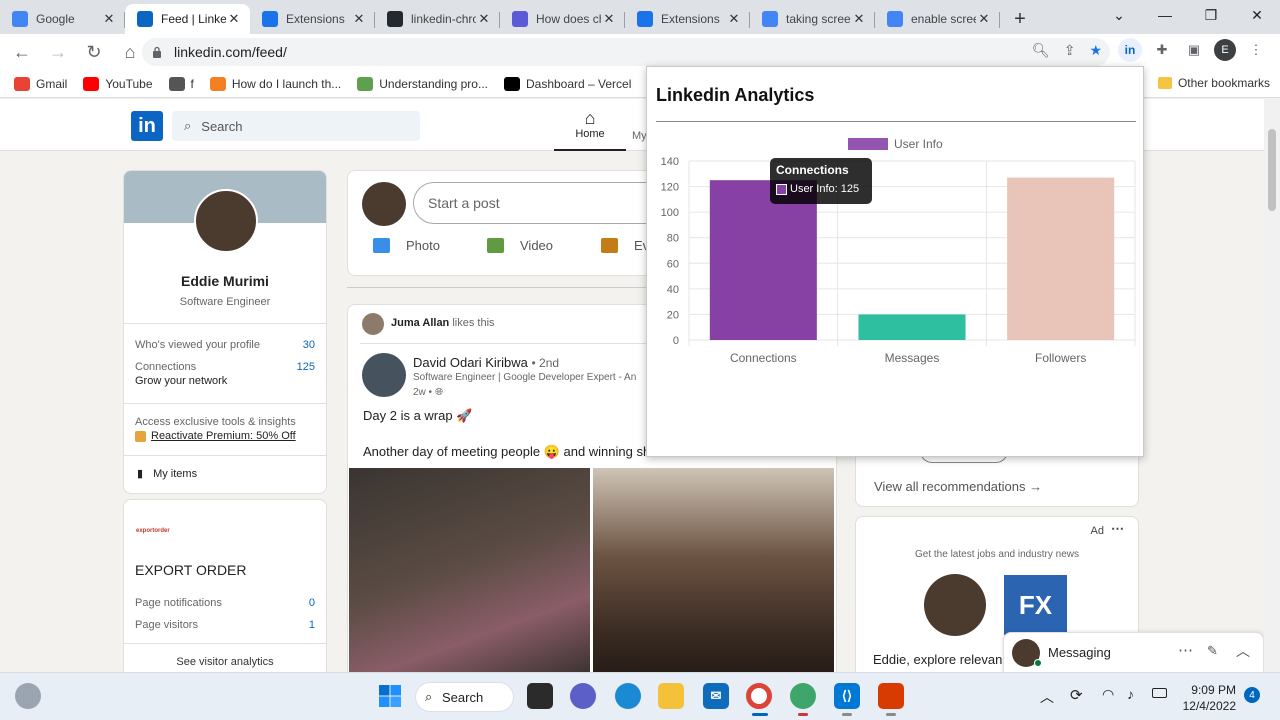 The width and height of the screenshot is (1280, 720). Describe the element at coordinates (803, 696) in the screenshot. I see `app-icon` at that location.